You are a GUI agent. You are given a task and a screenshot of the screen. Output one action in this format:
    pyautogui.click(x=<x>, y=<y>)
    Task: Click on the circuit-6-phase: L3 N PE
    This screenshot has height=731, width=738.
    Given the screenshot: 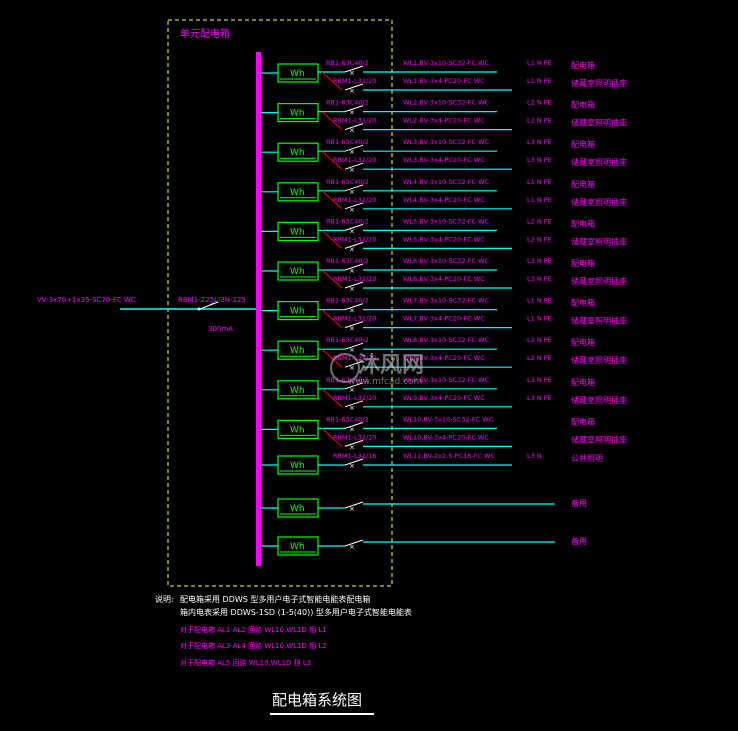 What is the action you would take?
    pyautogui.click(x=539, y=261)
    